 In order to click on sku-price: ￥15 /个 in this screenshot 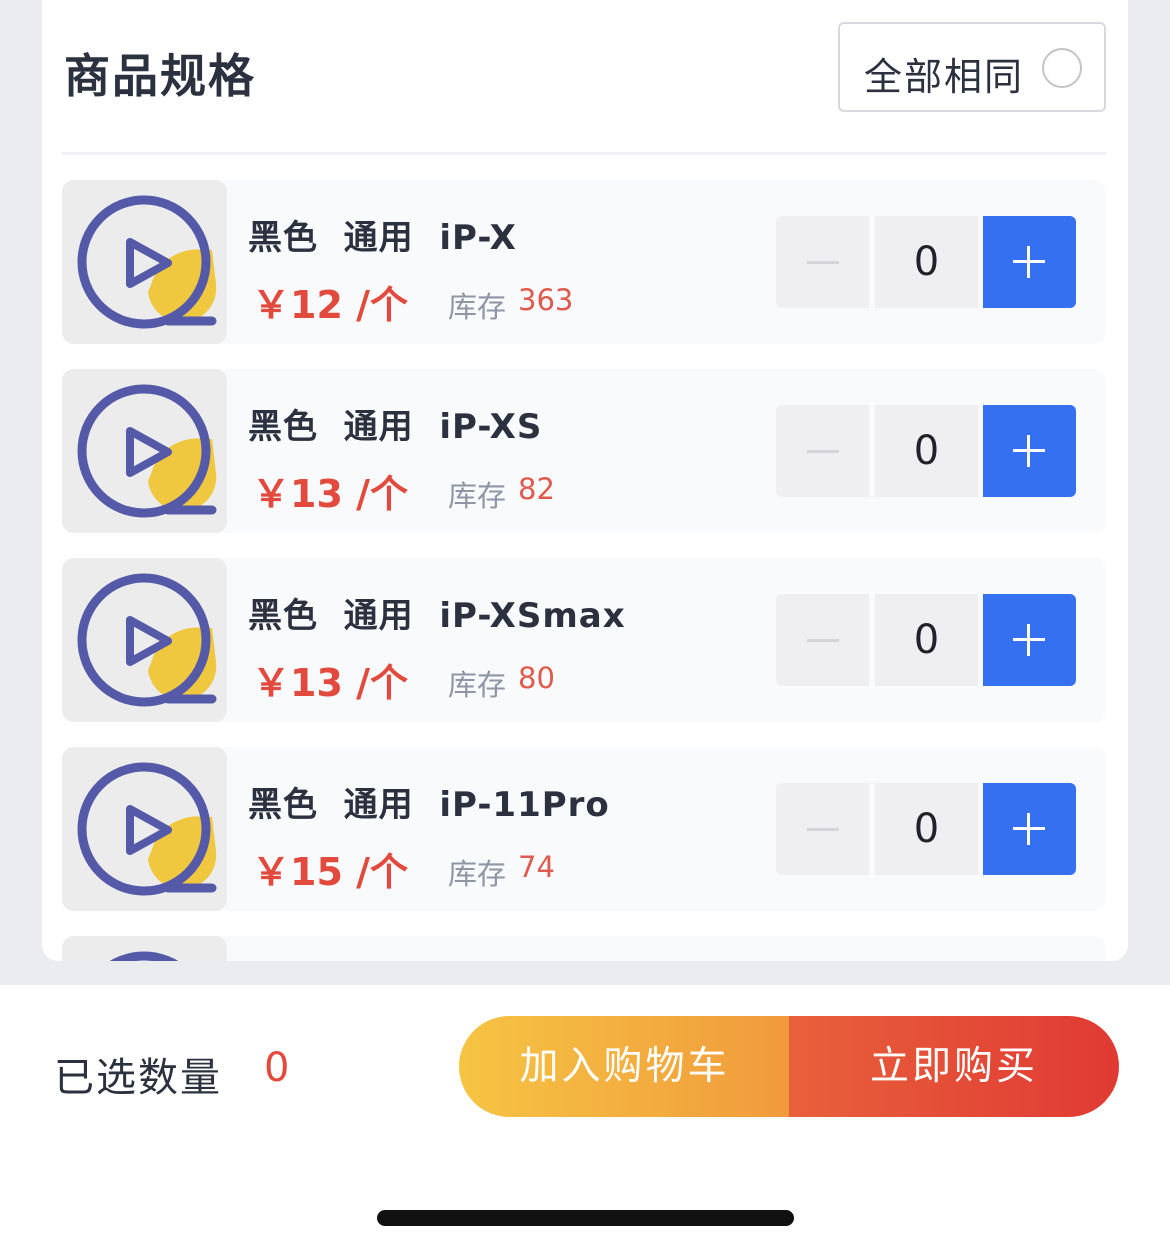, I will do `click(330, 872)`.